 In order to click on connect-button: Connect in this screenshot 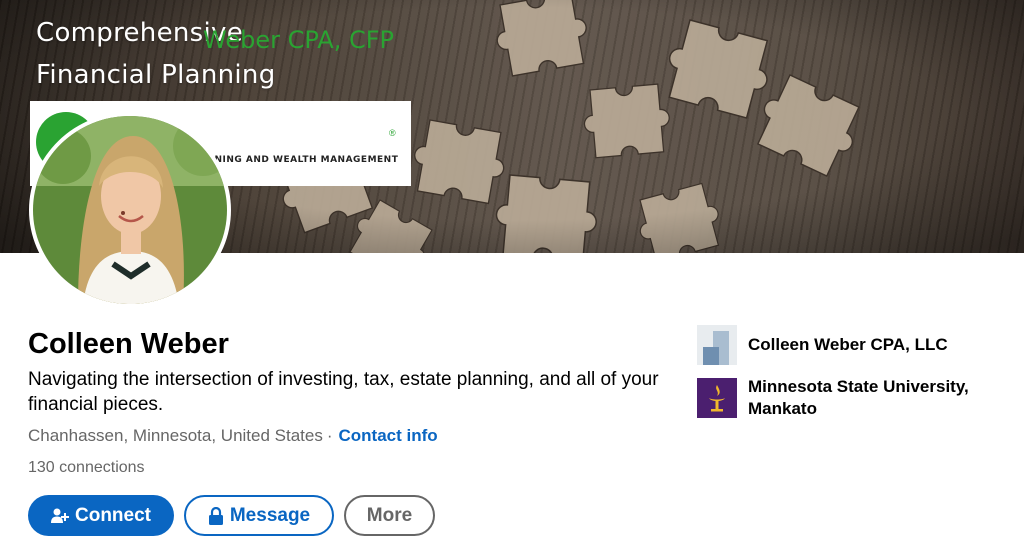, I will do `click(101, 515)`.